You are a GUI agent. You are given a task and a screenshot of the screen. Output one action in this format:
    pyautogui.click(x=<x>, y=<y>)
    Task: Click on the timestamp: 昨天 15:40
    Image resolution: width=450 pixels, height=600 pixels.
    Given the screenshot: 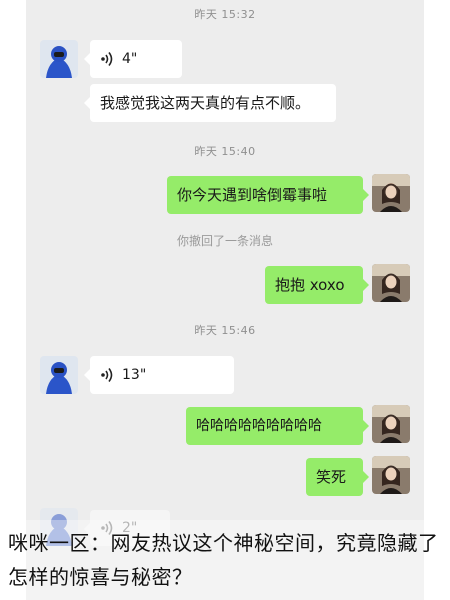 What is the action you would take?
    pyautogui.click(x=225, y=151)
    